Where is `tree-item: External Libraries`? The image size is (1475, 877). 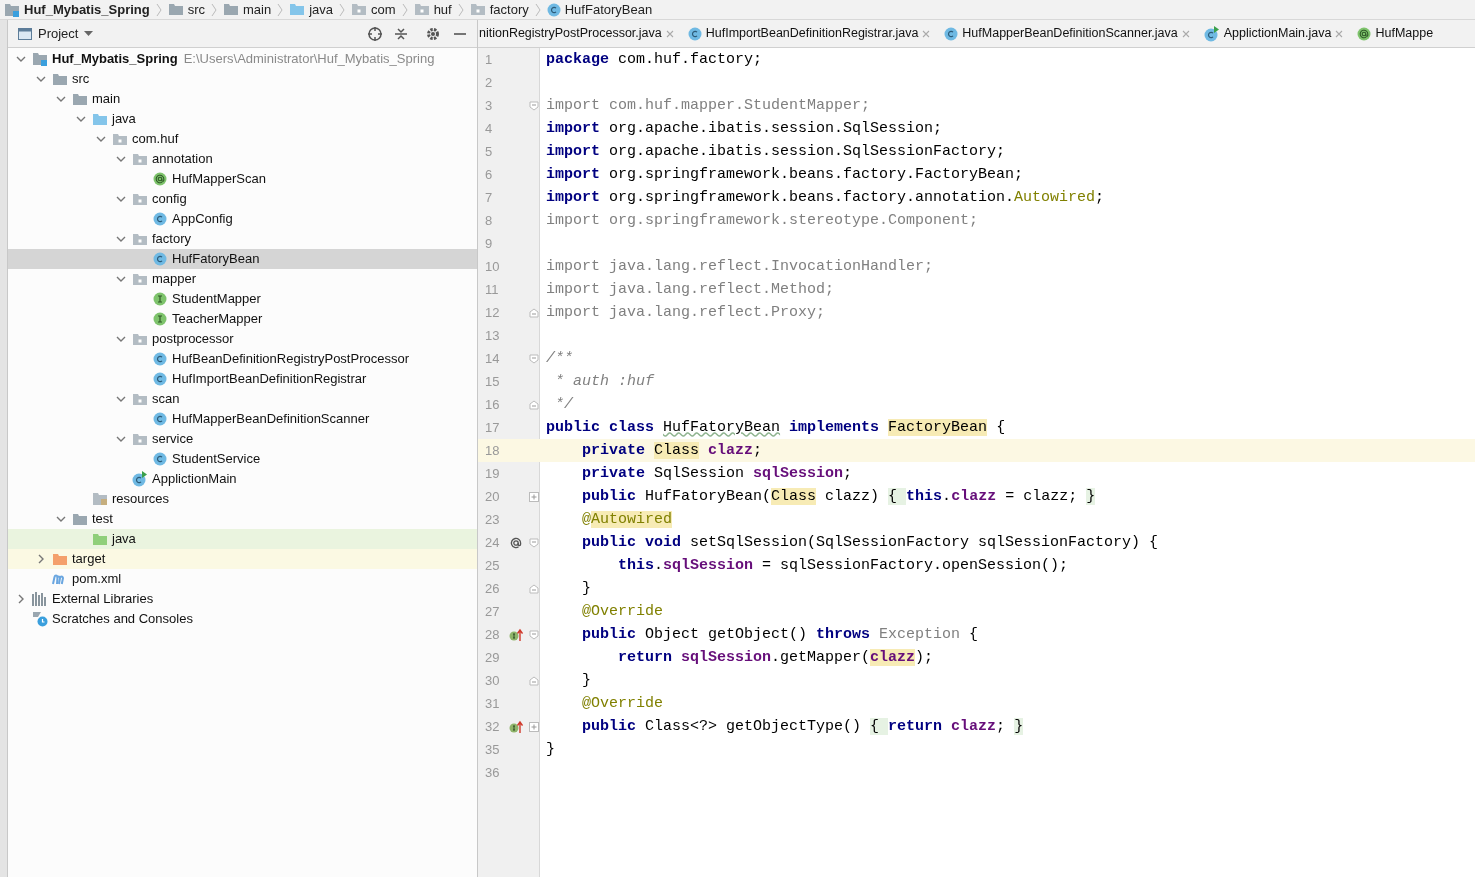 tree-item: External Libraries is located at coordinates (242, 599).